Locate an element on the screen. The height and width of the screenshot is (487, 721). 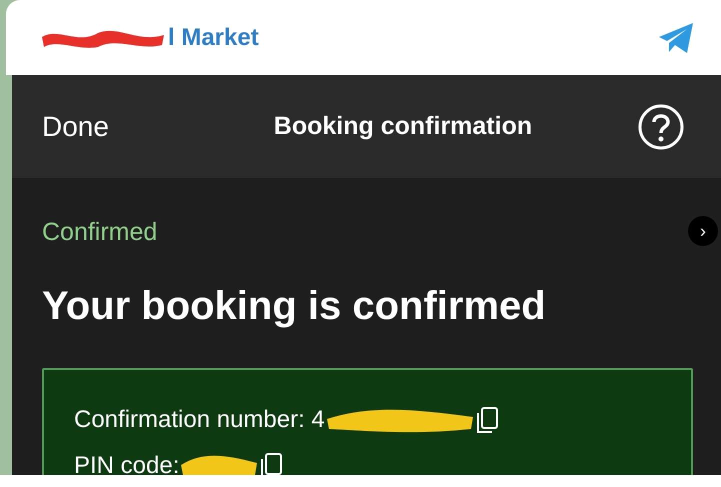
help-icon is located at coordinates (660, 126).